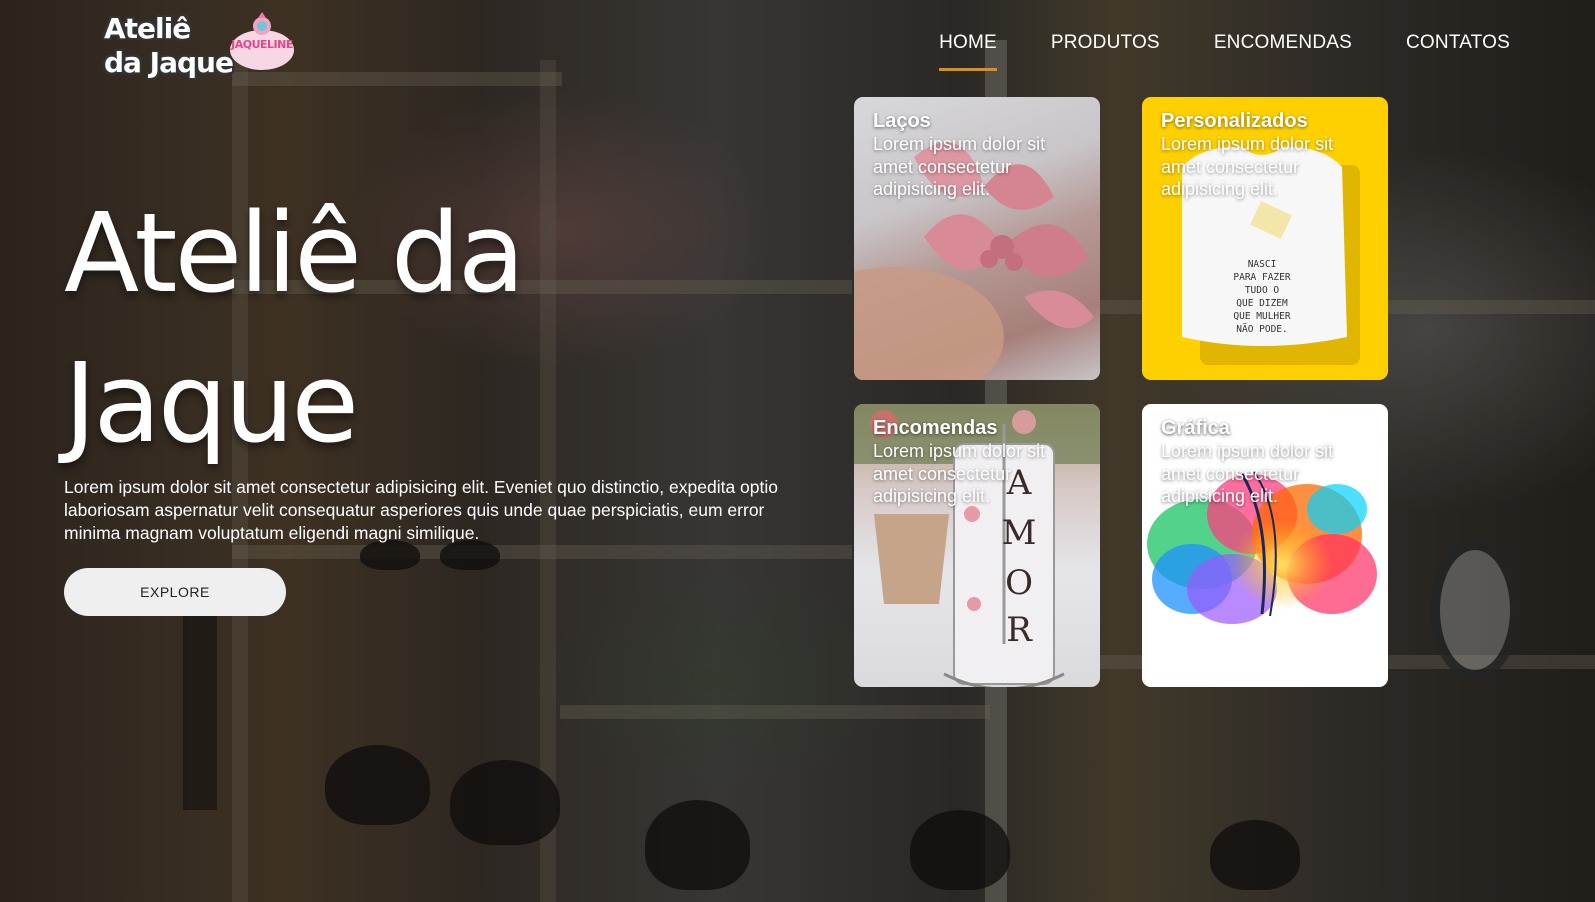 This screenshot has height=902, width=1595. Describe the element at coordinates (902, 121) in the screenshot. I see `card-title: Laços` at that location.